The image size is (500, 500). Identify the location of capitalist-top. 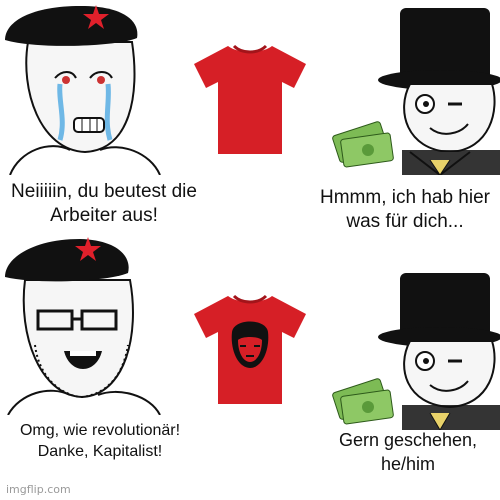
(415, 87).